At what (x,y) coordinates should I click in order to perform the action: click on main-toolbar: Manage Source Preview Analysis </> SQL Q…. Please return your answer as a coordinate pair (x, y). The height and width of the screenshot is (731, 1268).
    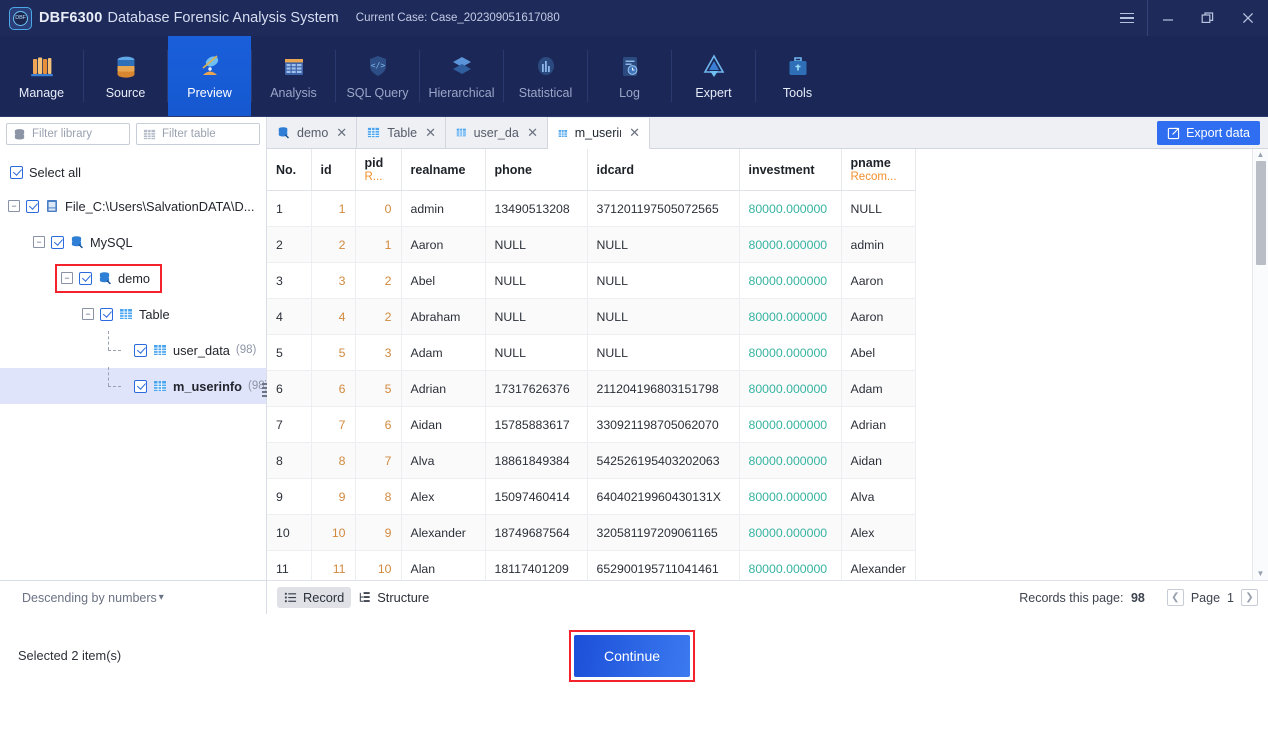
    Looking at the image, I should click on (634, 76).